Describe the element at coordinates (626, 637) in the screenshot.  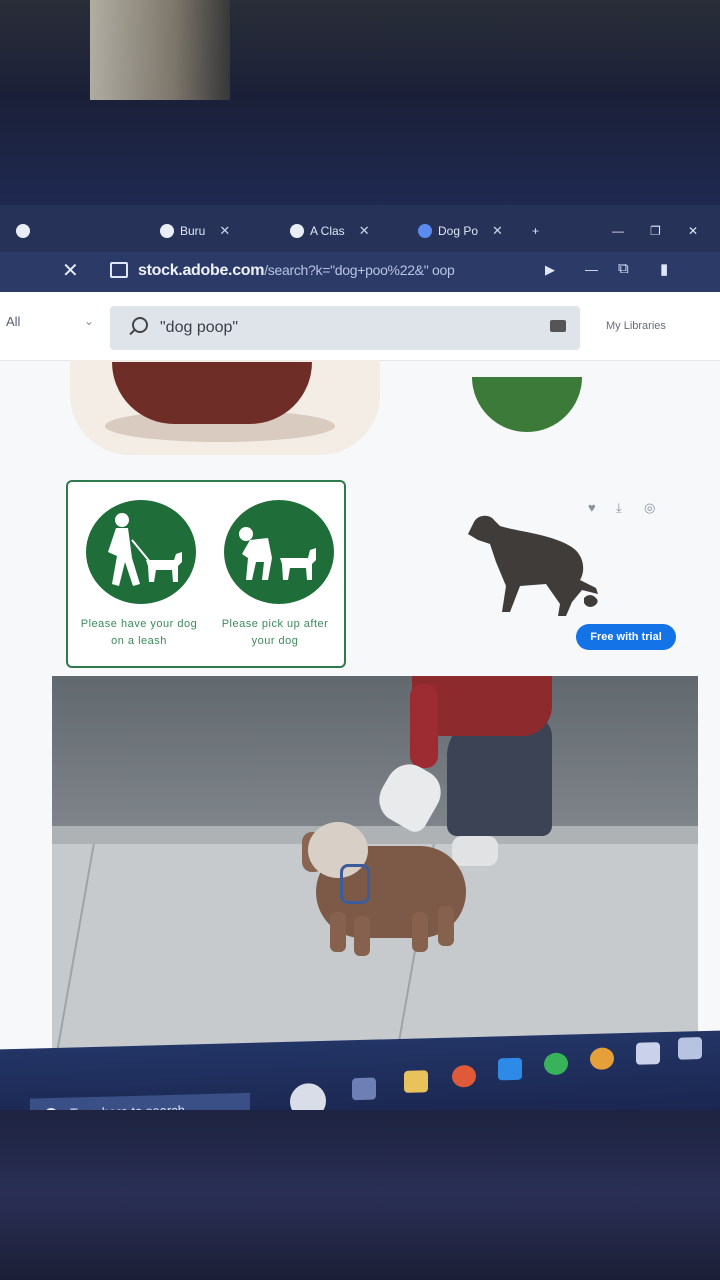
I see `free-with-trial-button: Free with trial` at that location.